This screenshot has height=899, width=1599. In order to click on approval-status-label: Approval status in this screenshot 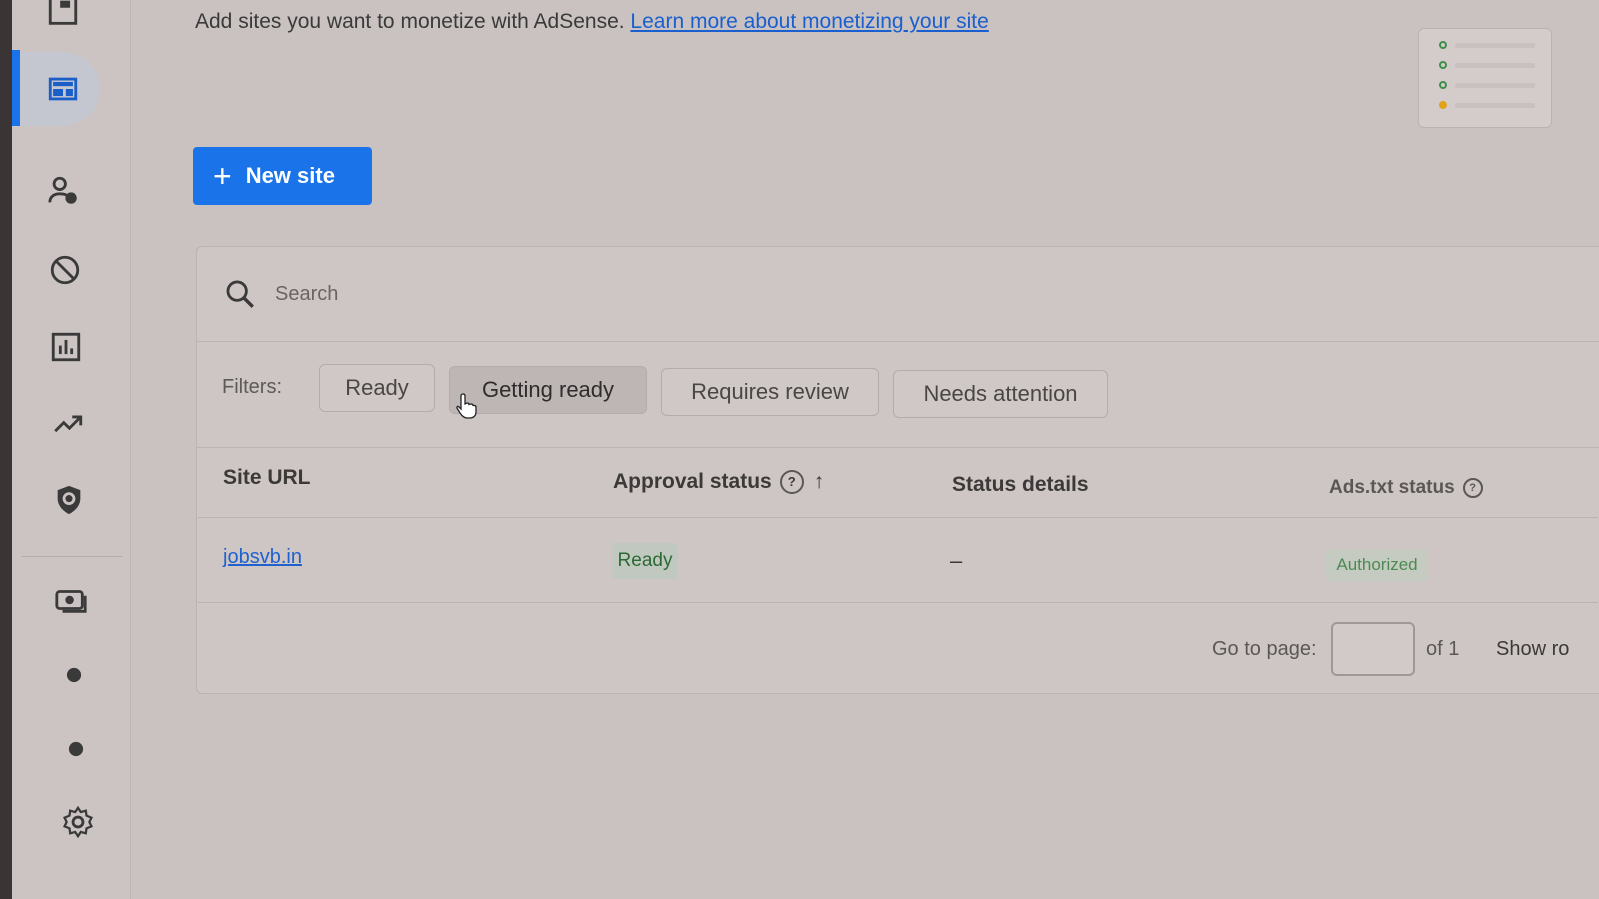, I will do `click(692, 481)`.